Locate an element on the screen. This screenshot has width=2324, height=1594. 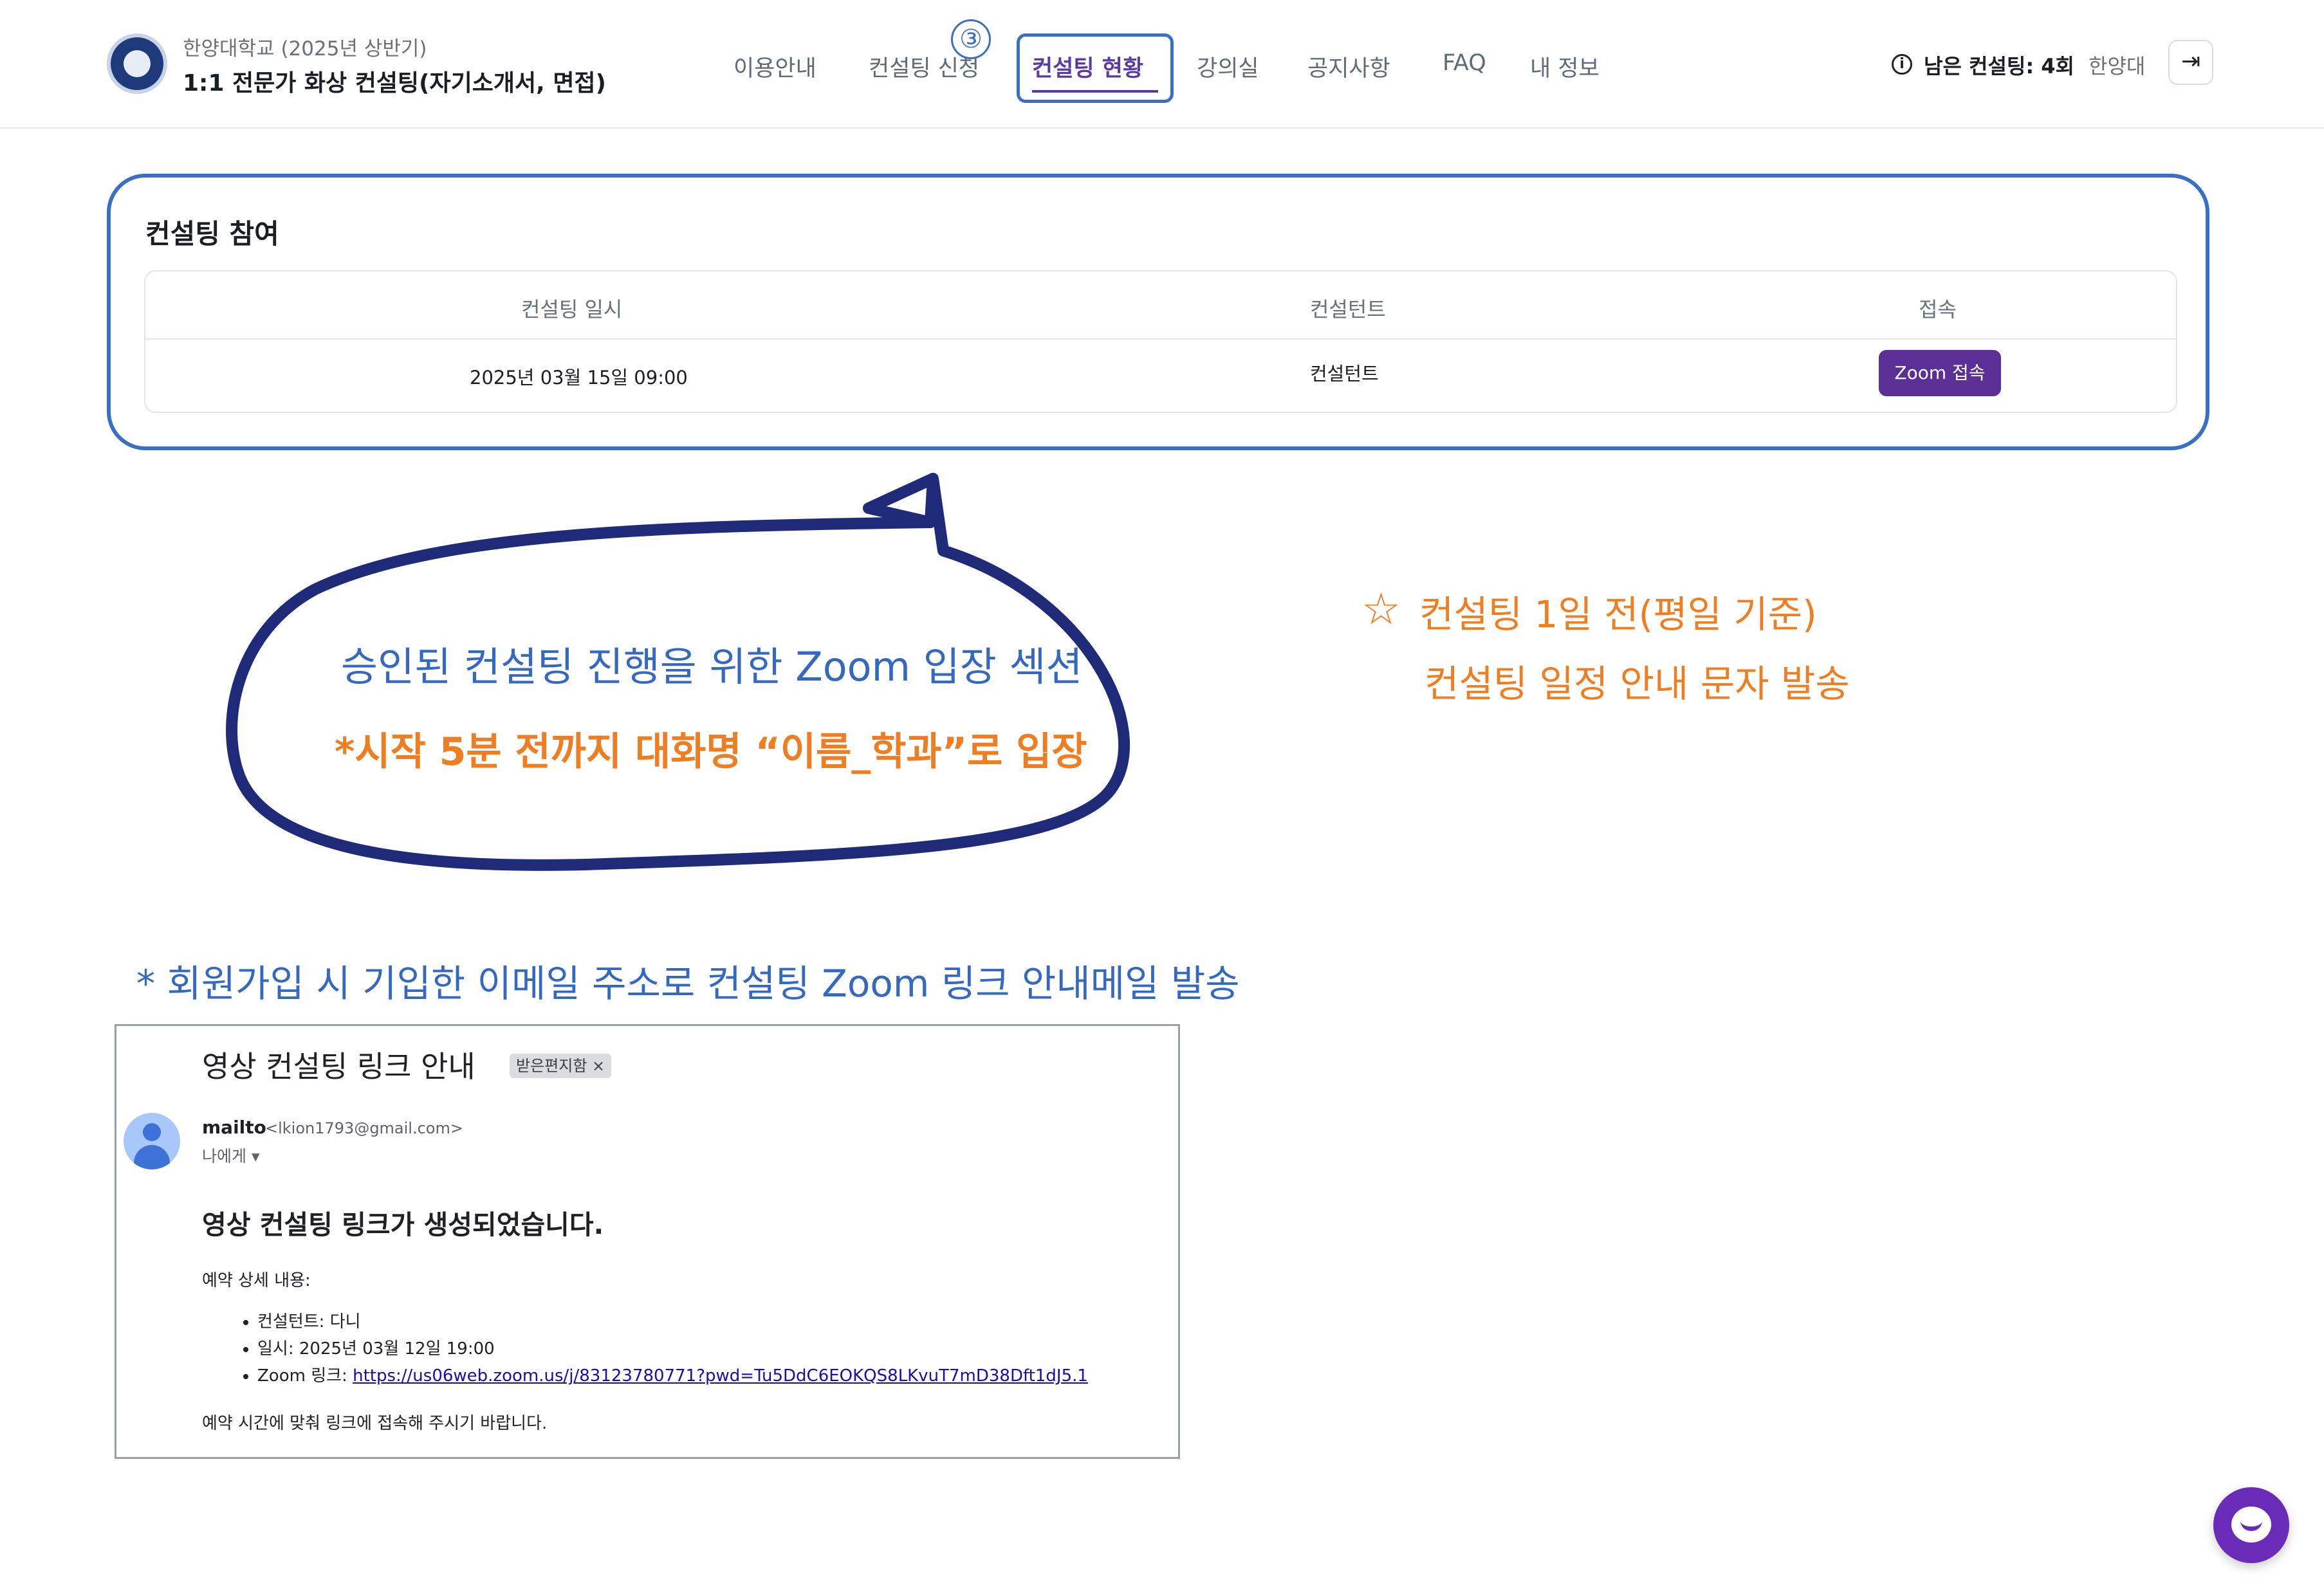
logout-icon: ⇥ is located at coordinates (2191, 61).